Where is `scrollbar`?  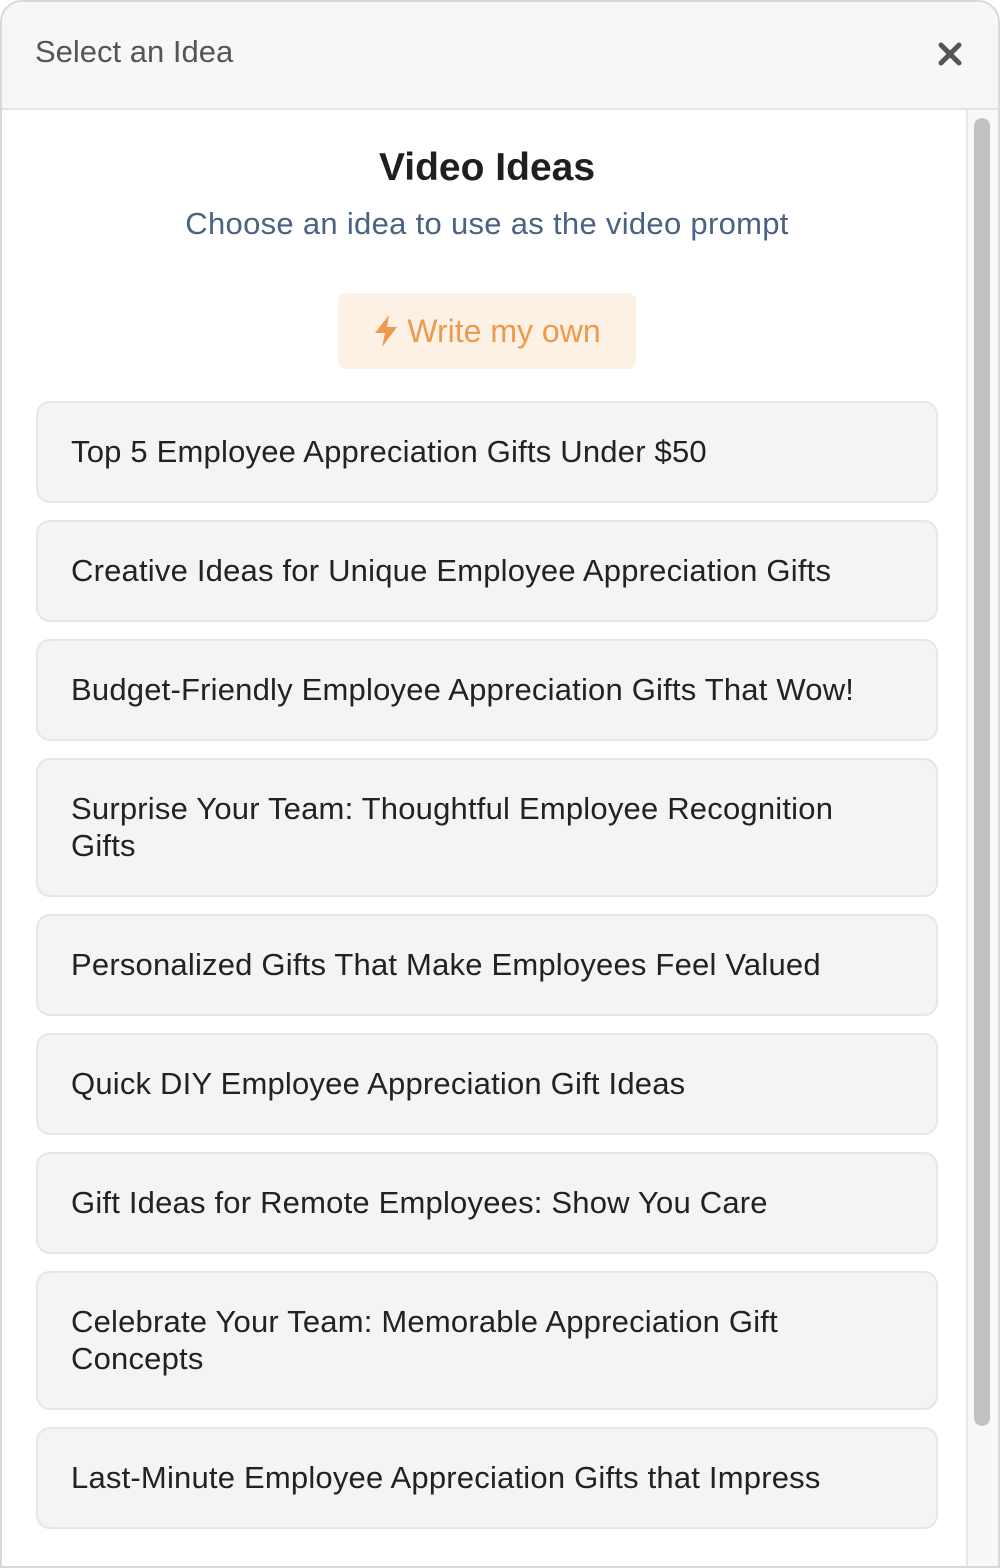 scrollbar is located at coordinates (982, 838).